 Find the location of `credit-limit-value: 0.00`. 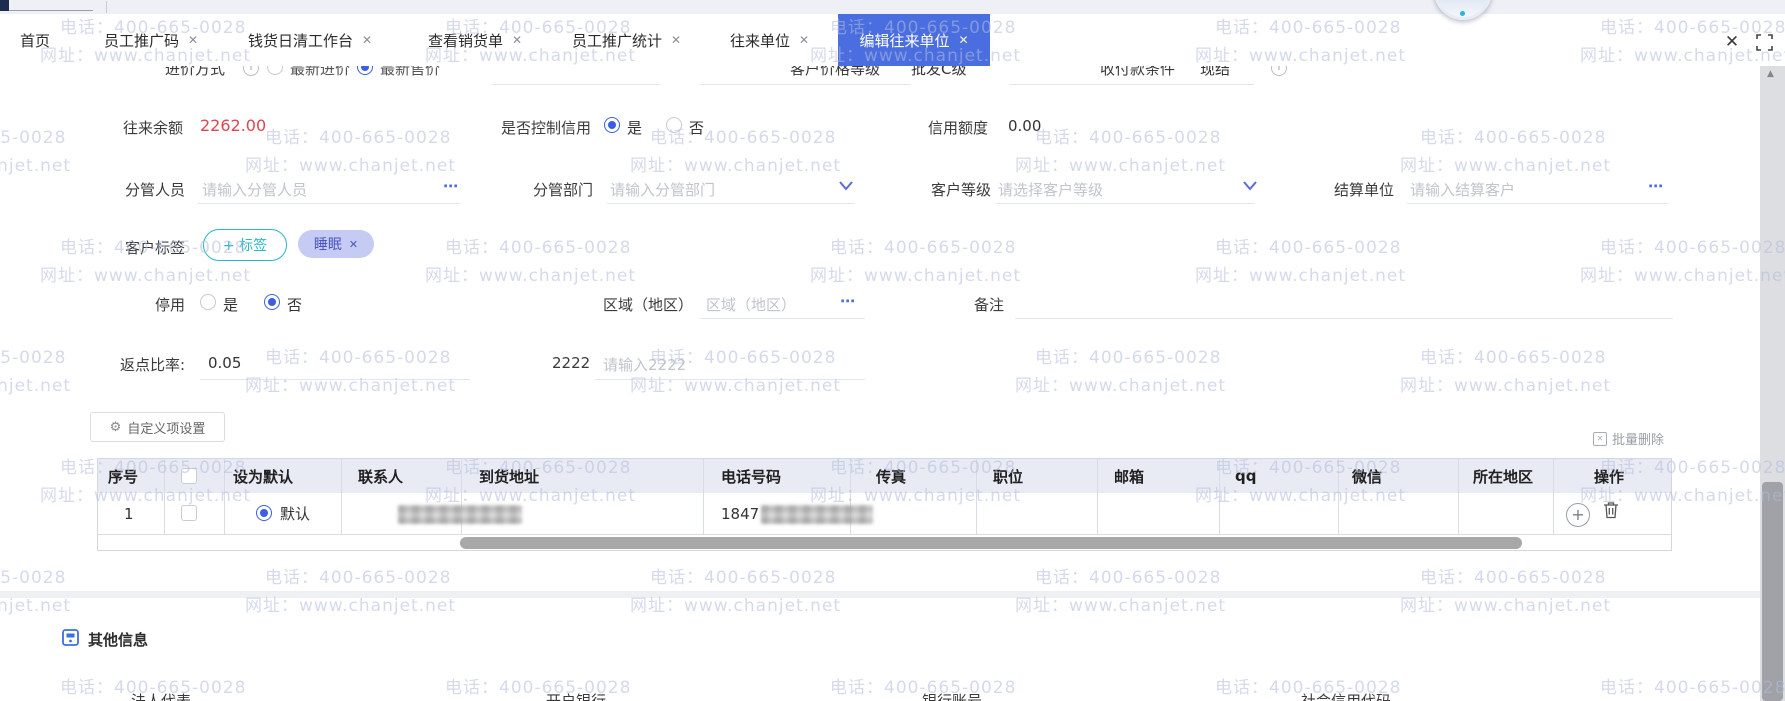

credit-limit-value: 0.00 is located at coordinates (1024, 126).